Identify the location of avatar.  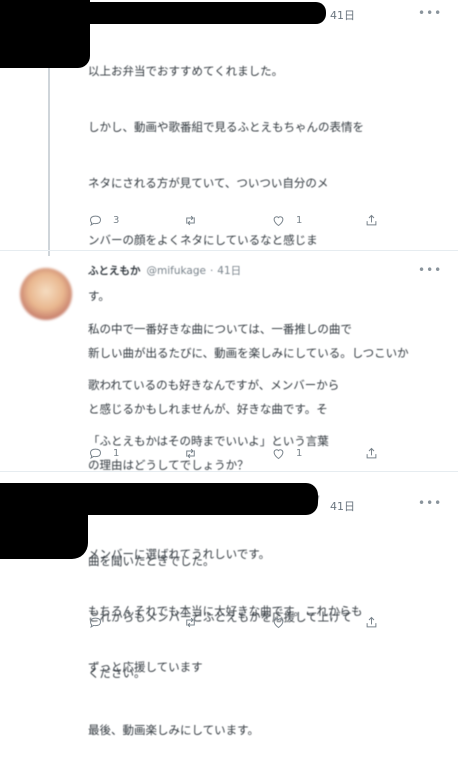
(46, 294).